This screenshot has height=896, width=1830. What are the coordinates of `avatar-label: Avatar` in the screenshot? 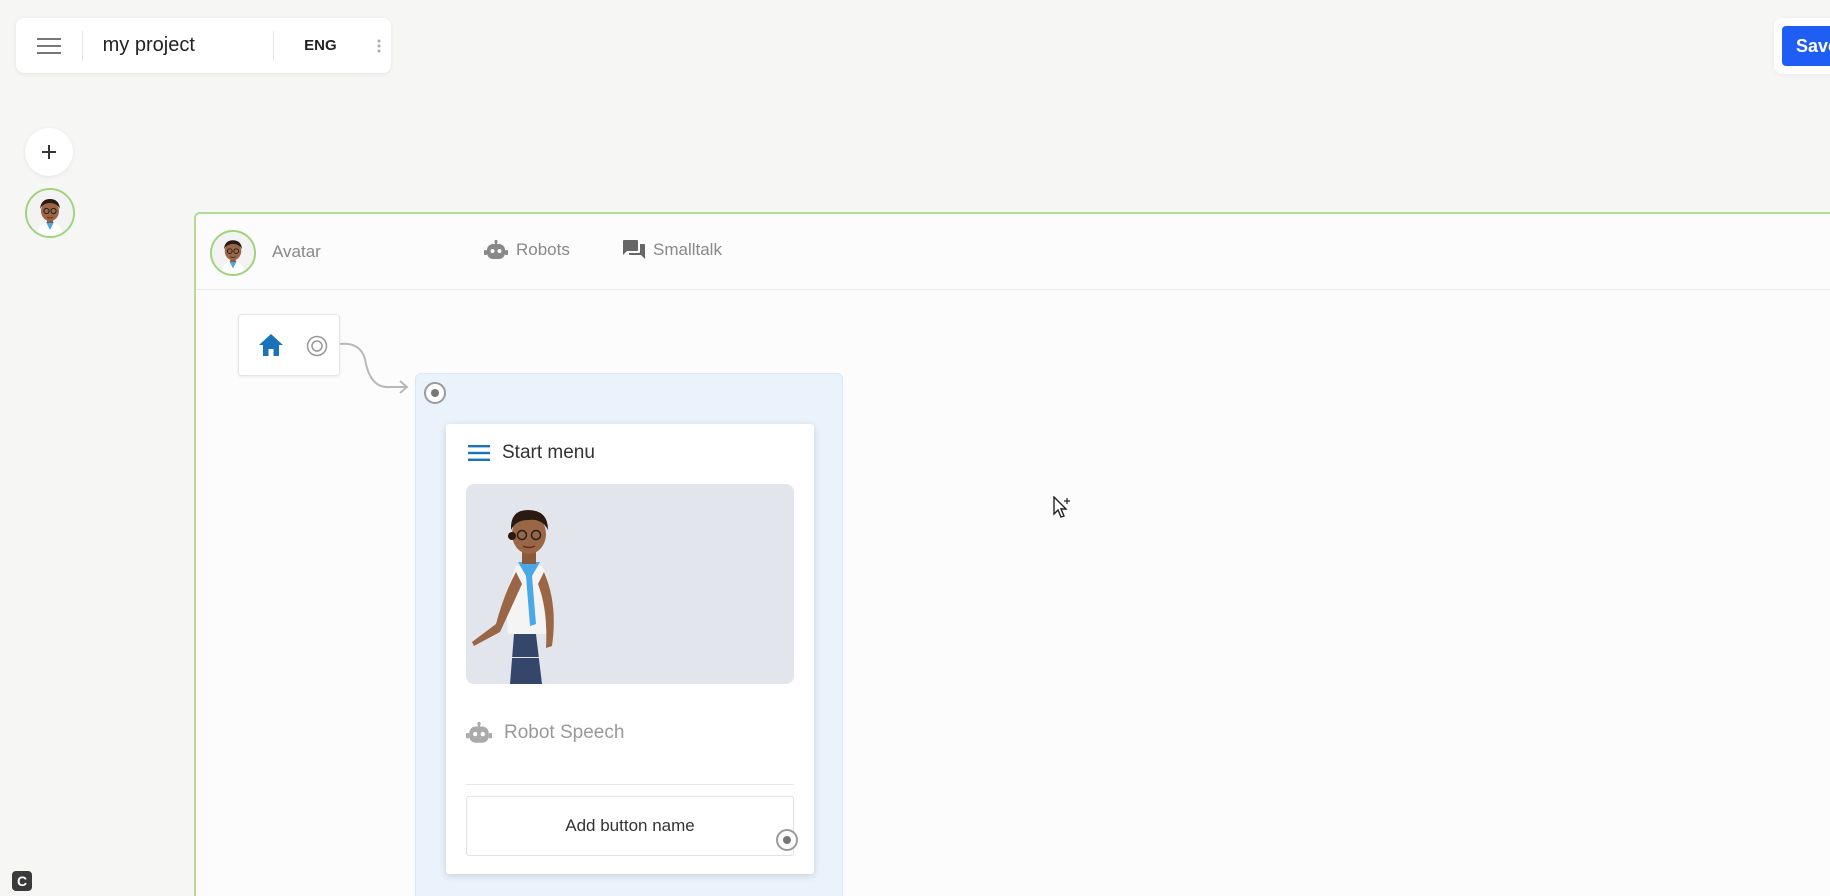 It's located at (296, 251).